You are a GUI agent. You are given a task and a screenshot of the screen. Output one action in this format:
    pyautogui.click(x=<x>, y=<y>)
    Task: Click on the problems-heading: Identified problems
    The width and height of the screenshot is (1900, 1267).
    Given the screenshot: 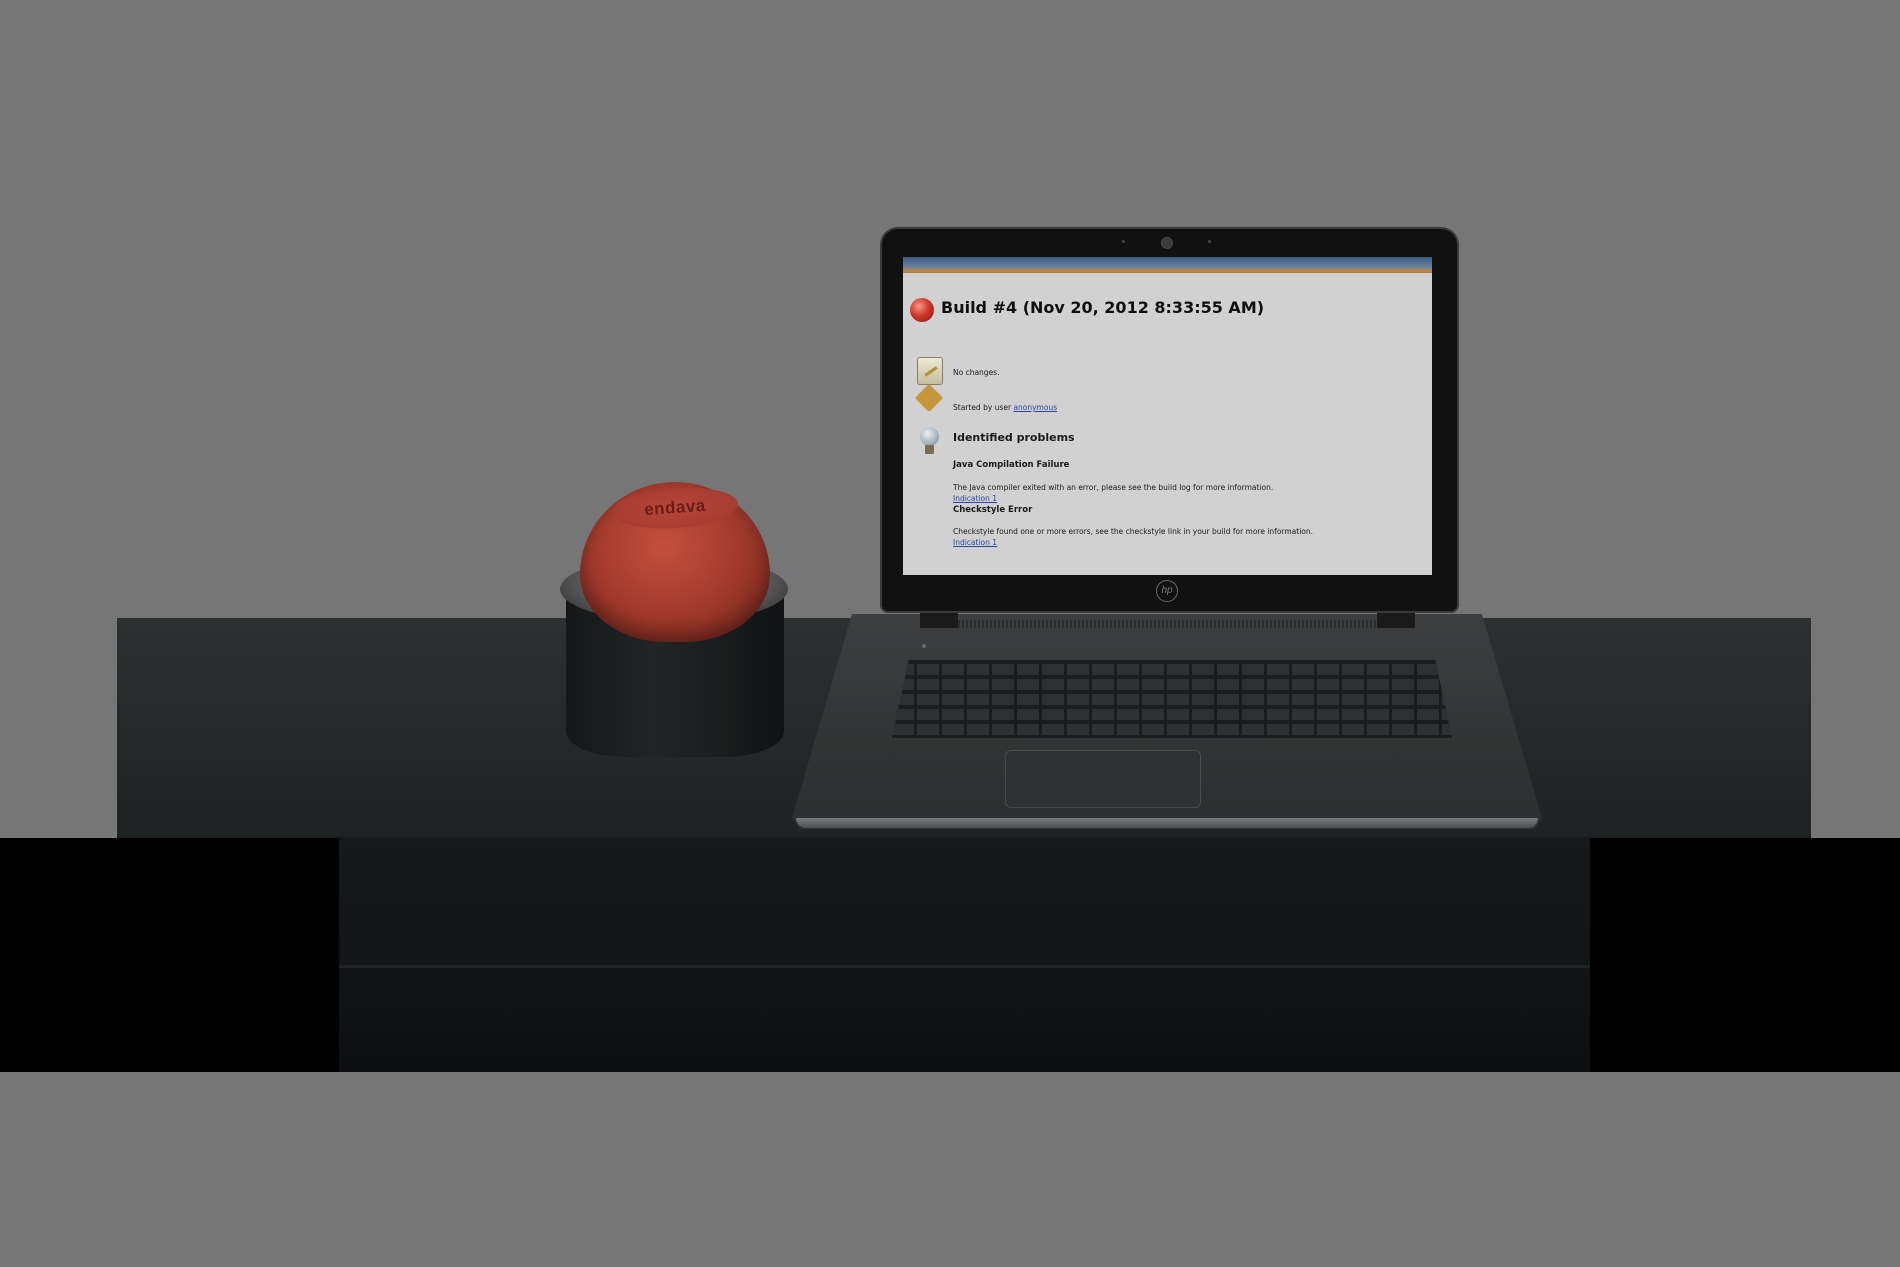 What is the action you would take?
    pyautogui.click(x=1014, y=437)
    